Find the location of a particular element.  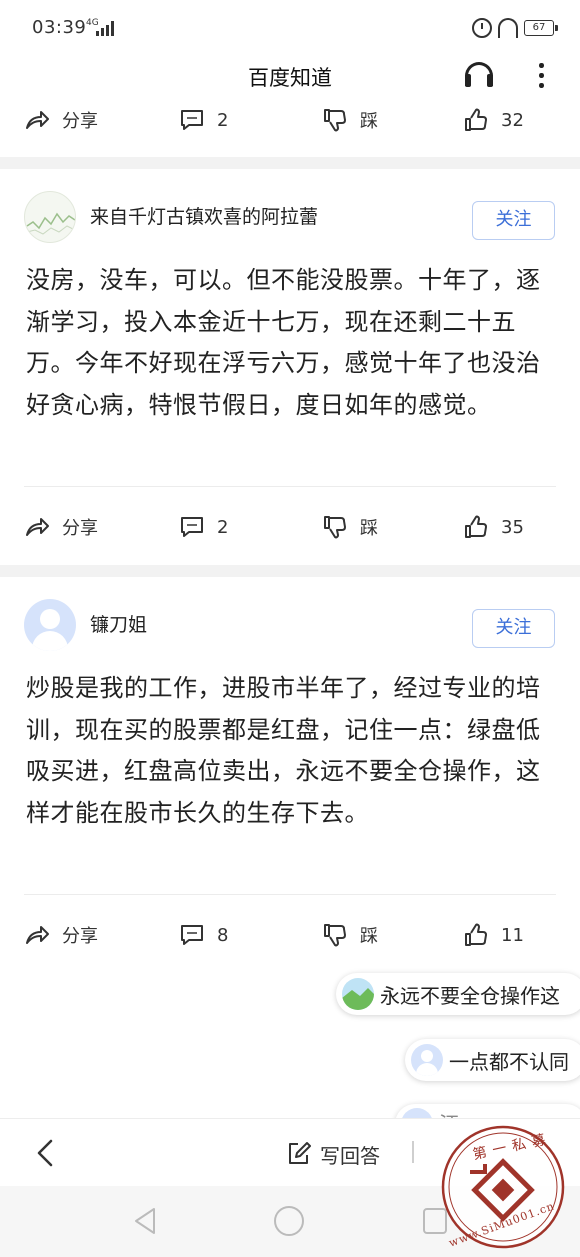

like-button: 32 is located at coordinates (493, 120).